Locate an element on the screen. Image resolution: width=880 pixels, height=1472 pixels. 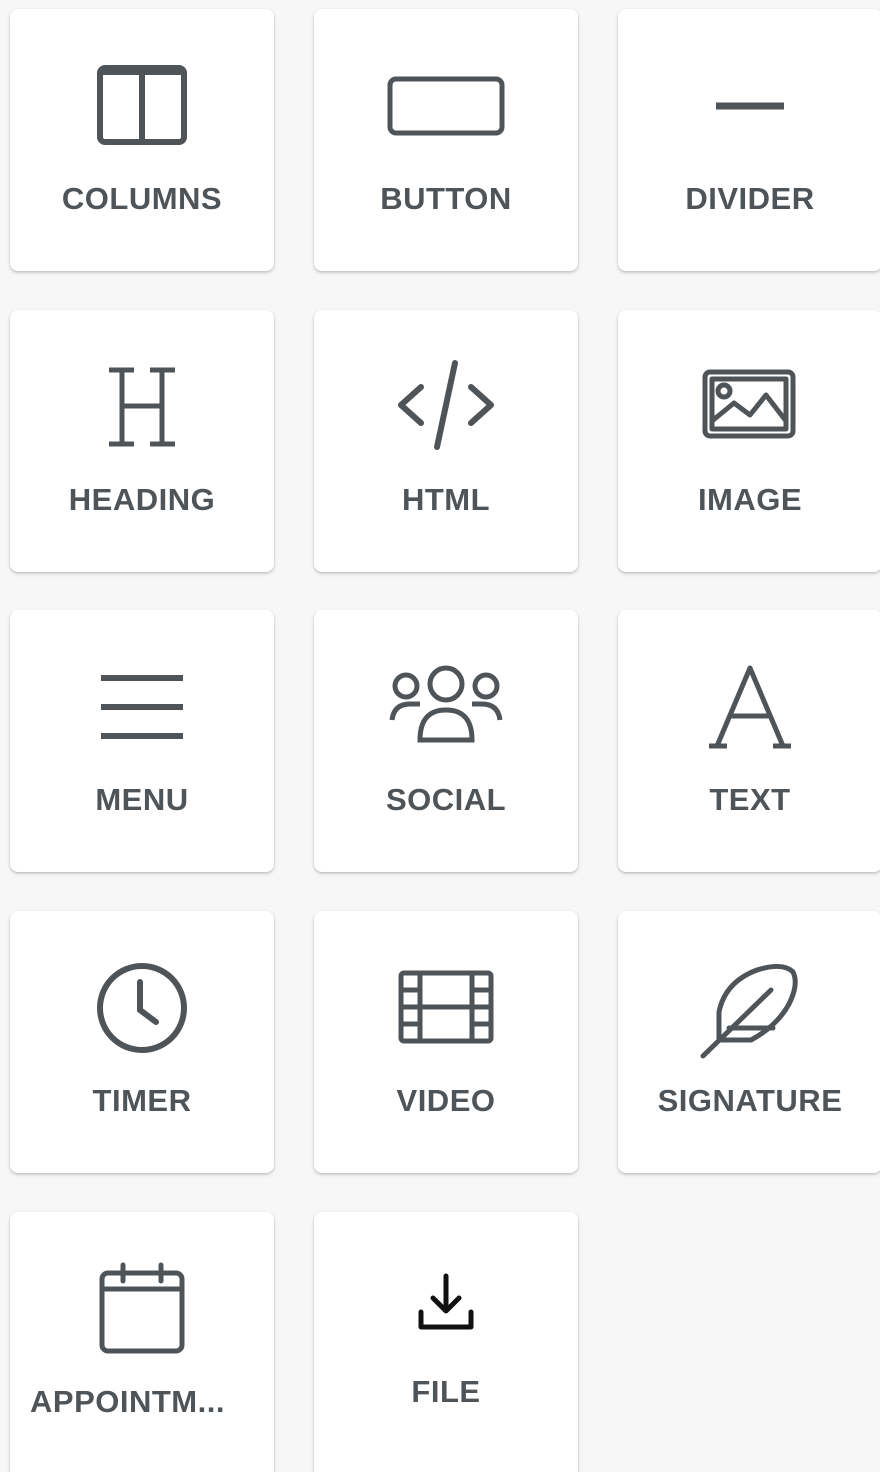
button-icon is located at coordinates (446, 106).